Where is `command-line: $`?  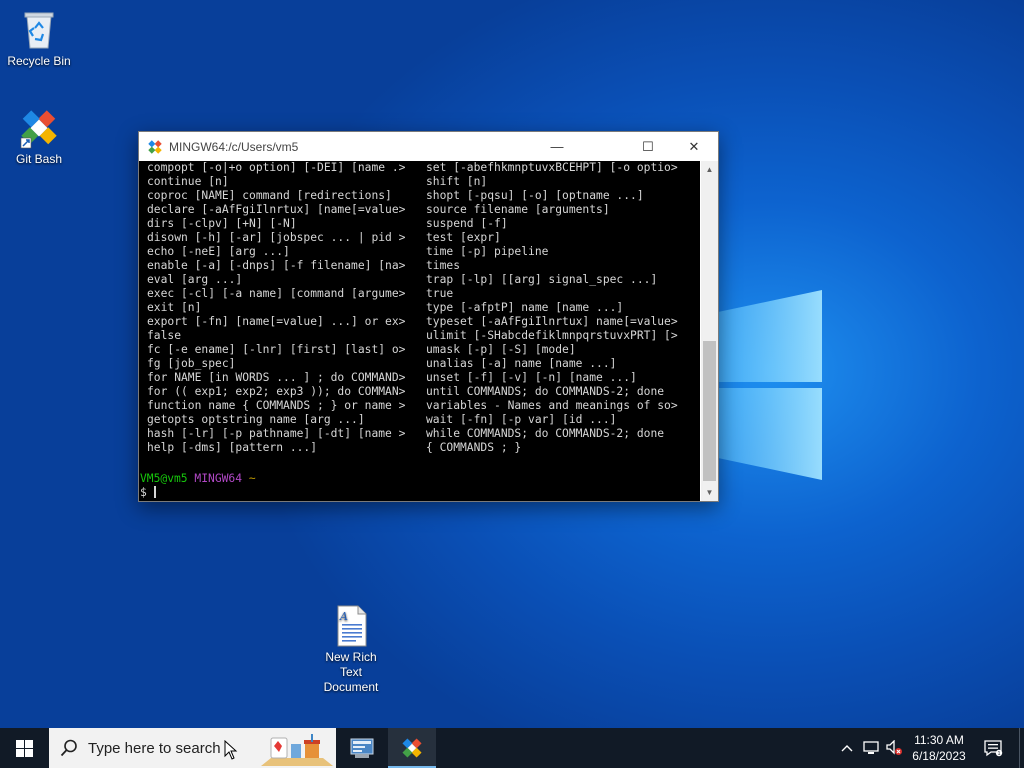
command-line: $ is located at coordinates (148, 493).